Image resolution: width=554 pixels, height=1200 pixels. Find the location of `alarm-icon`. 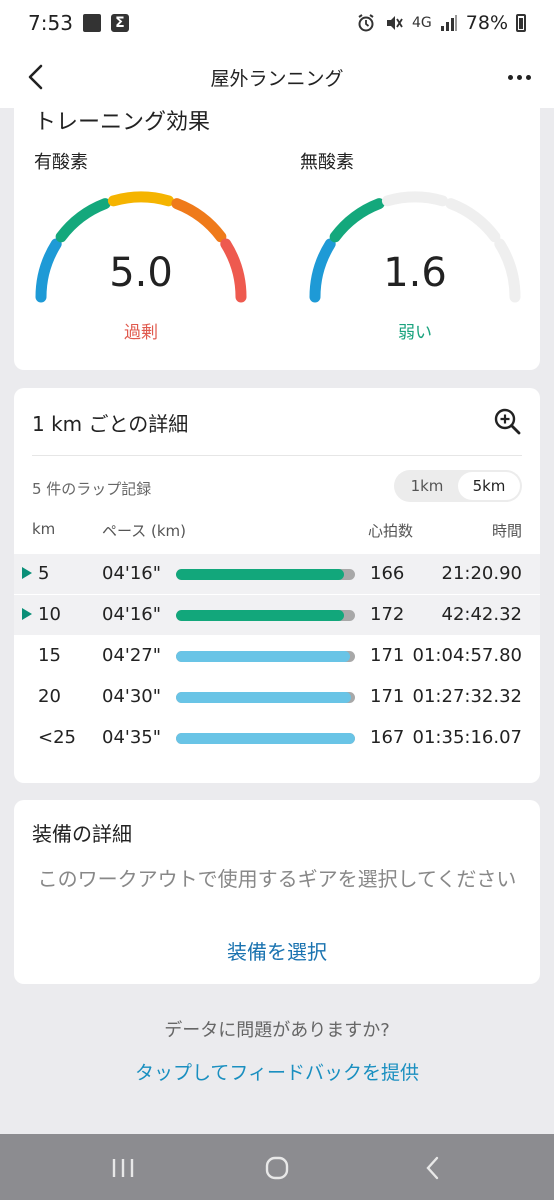

alarm-icon is located at coordinates (366, 23).